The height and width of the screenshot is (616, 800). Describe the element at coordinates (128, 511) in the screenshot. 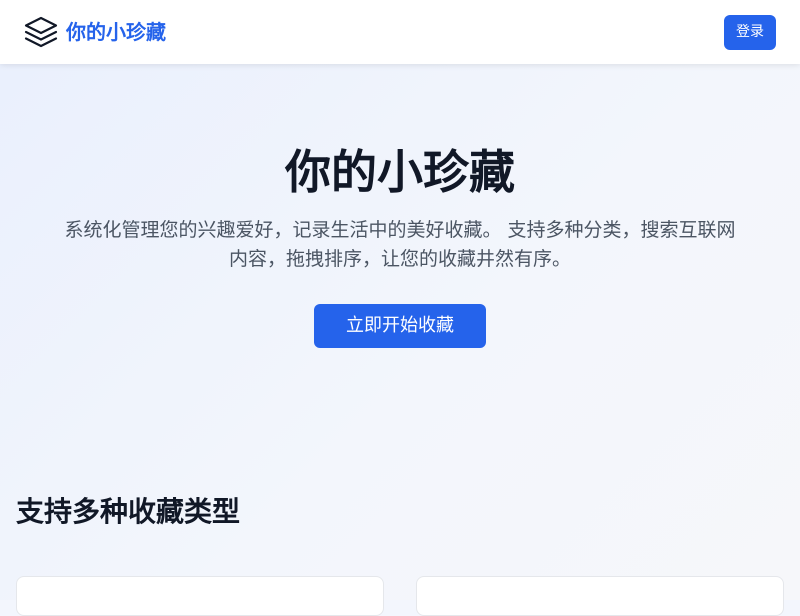

I see `collection-types-title: 支持多种收藏类型` at that location.